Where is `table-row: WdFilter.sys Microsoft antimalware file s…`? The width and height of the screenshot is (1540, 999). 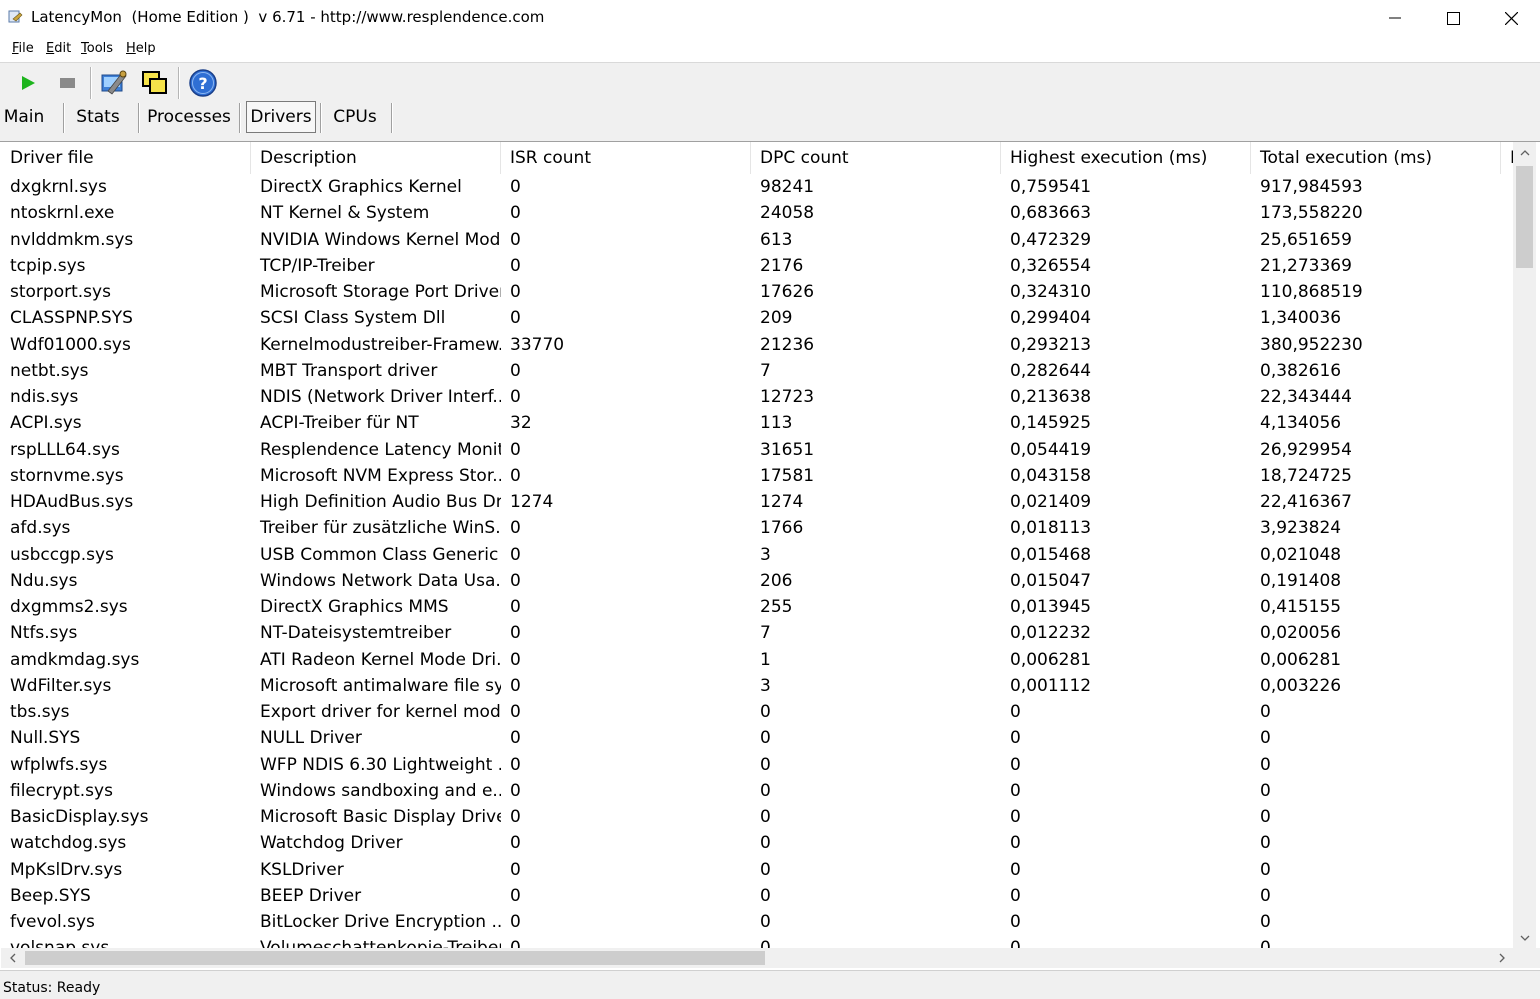 table-row: WdFilter.sys Microsoft antimalware file s… is located at coordinates (757, 686).